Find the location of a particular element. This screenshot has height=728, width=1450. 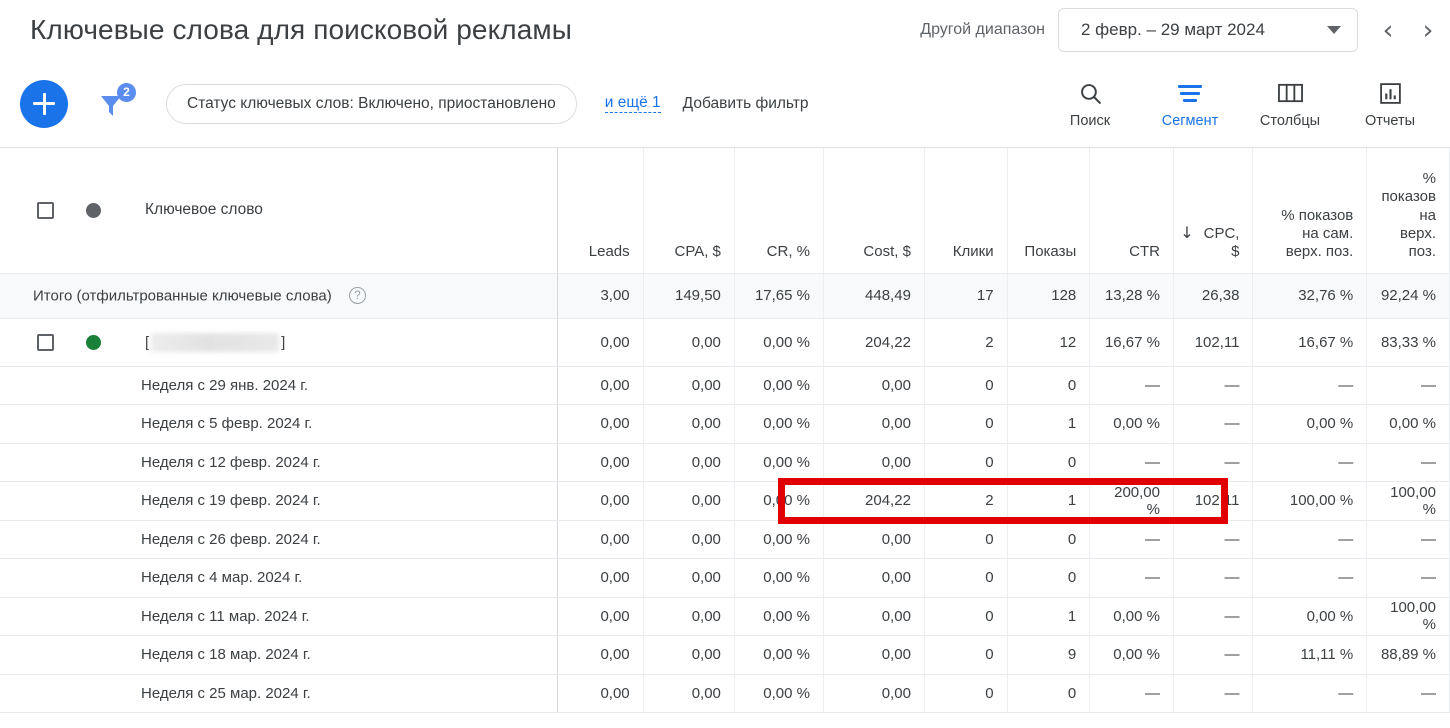

week-label: Неделя с 4 мар. 2024 г. is located at coordinates (222, 578).